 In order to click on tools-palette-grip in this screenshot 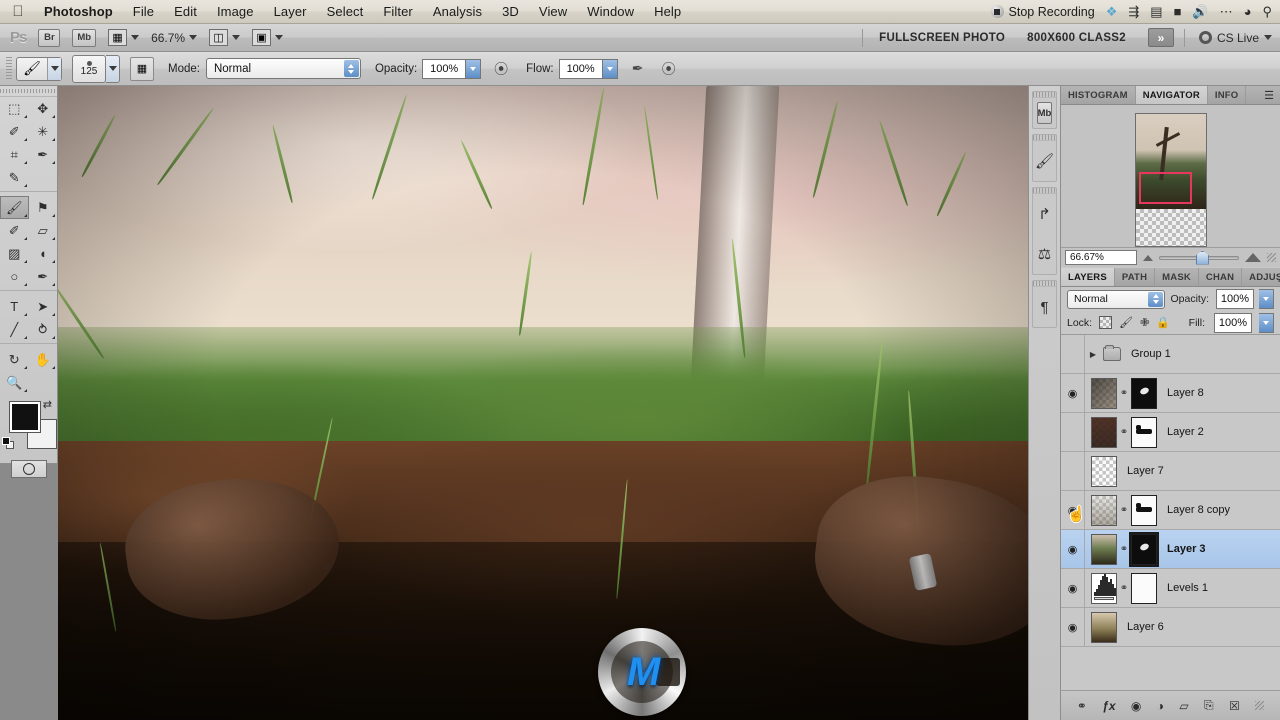, I will do `click(28, 91)`.